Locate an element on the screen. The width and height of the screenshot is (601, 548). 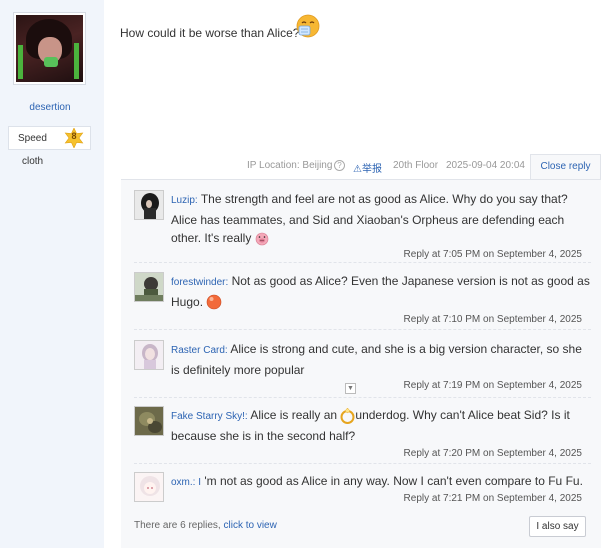
level-number: 8 is located at coordinates (74, 136).